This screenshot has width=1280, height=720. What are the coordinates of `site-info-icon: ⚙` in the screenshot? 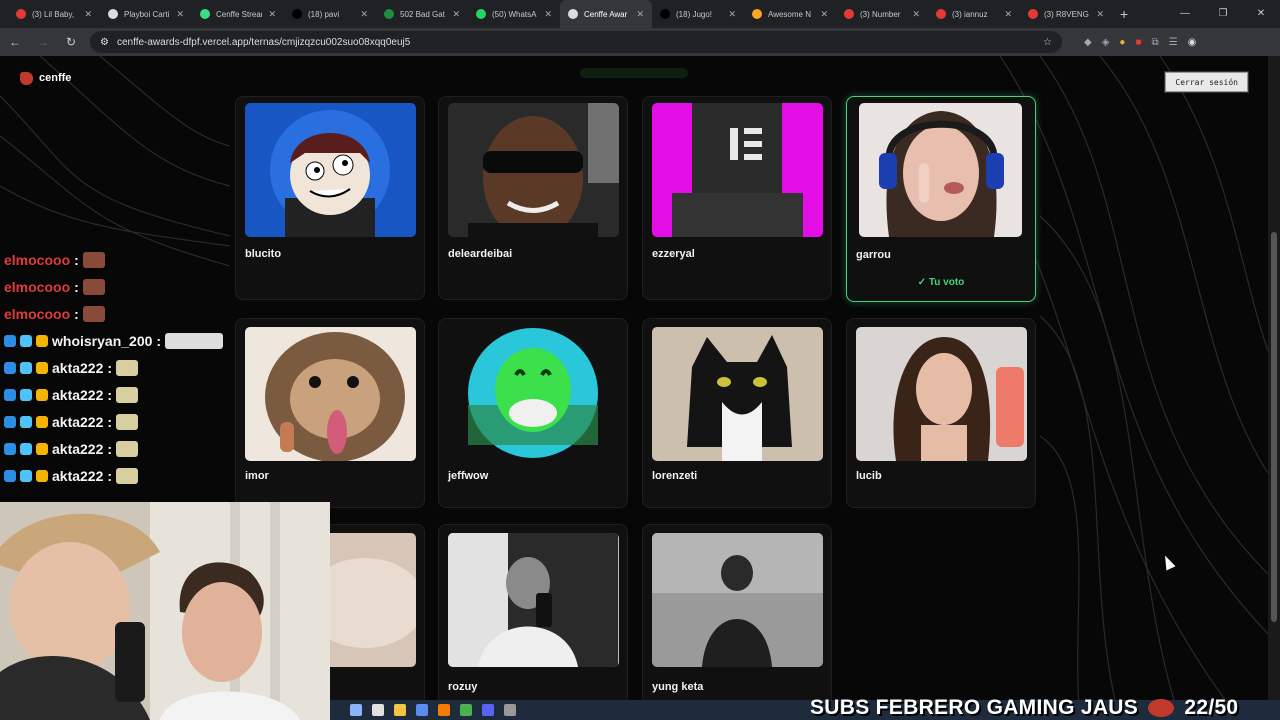 It's located at (104, 42).